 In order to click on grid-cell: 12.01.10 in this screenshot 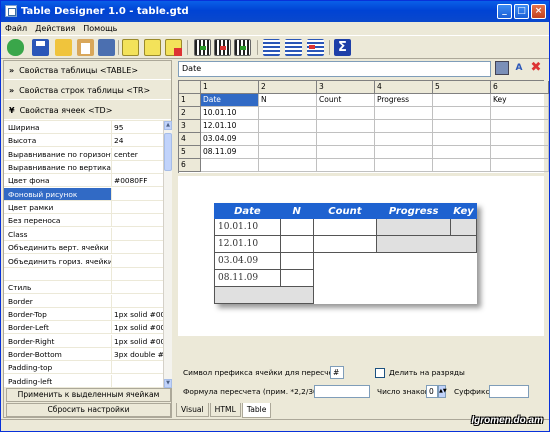, I will do `click(230, 126)`.